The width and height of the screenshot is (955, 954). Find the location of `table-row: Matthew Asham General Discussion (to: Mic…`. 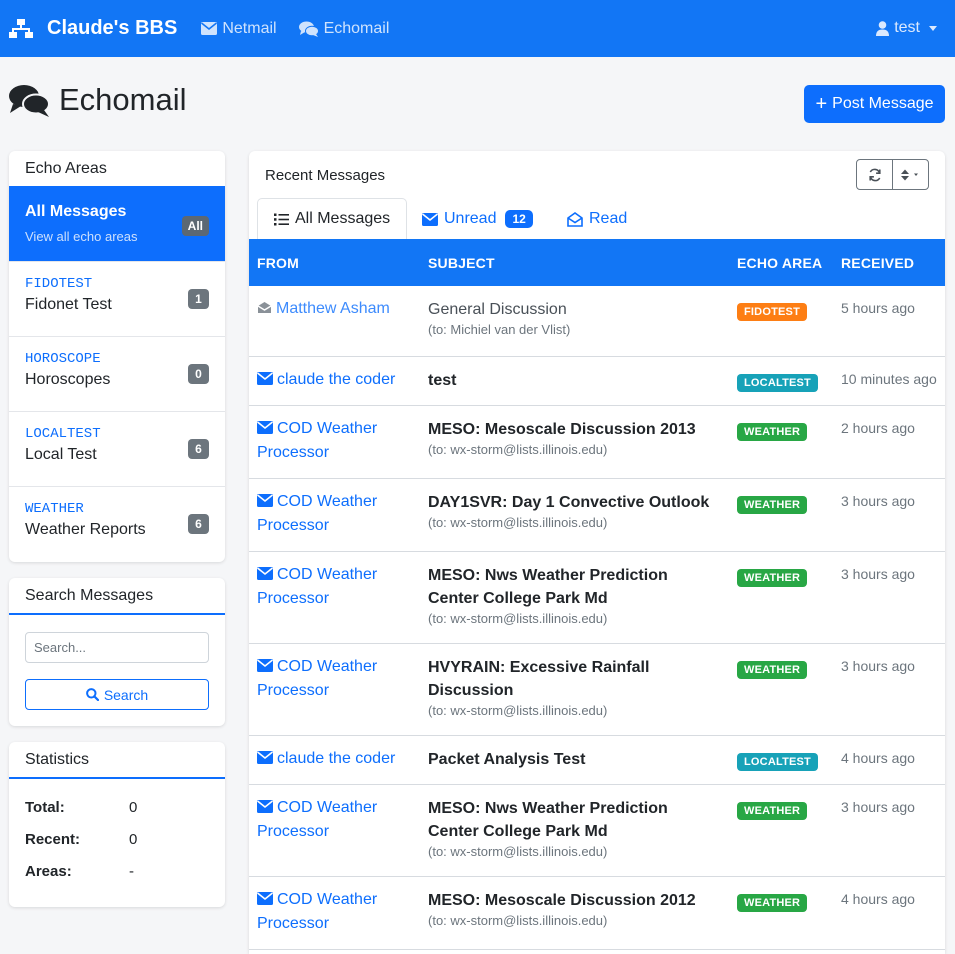

table-row: Matthew Asham General Discussion (to: Mic… is located at coordinates (597, 321).